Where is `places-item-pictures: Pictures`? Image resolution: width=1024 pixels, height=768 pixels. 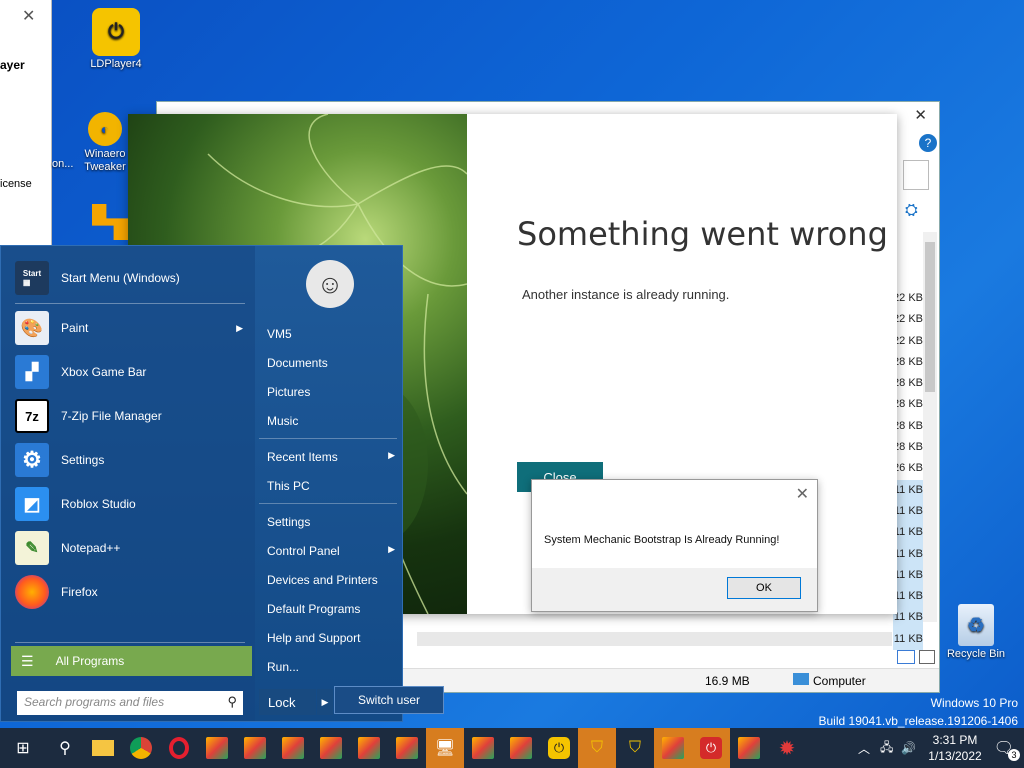
places-item-pictures: Pictures is located at coordinates (332, 392).